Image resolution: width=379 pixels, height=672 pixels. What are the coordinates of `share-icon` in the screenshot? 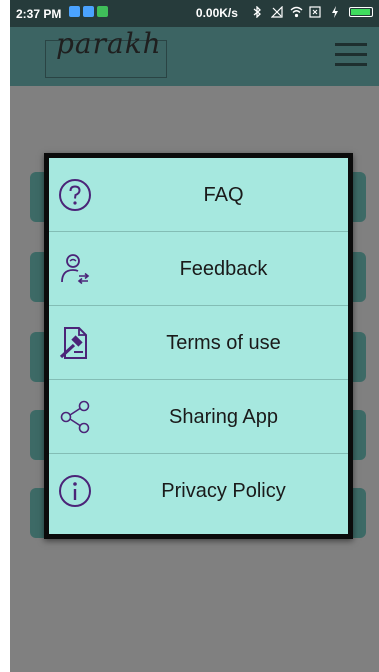 It's located at (75, 417).